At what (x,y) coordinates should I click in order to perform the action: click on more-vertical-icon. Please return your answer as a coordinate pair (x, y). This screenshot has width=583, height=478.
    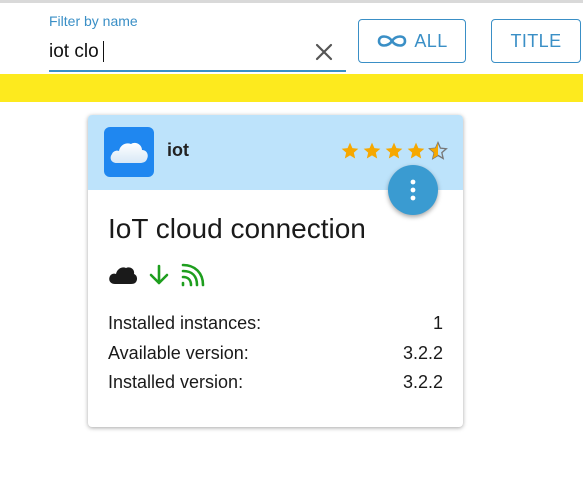
    Looking at the image, I should click on (413, 190).